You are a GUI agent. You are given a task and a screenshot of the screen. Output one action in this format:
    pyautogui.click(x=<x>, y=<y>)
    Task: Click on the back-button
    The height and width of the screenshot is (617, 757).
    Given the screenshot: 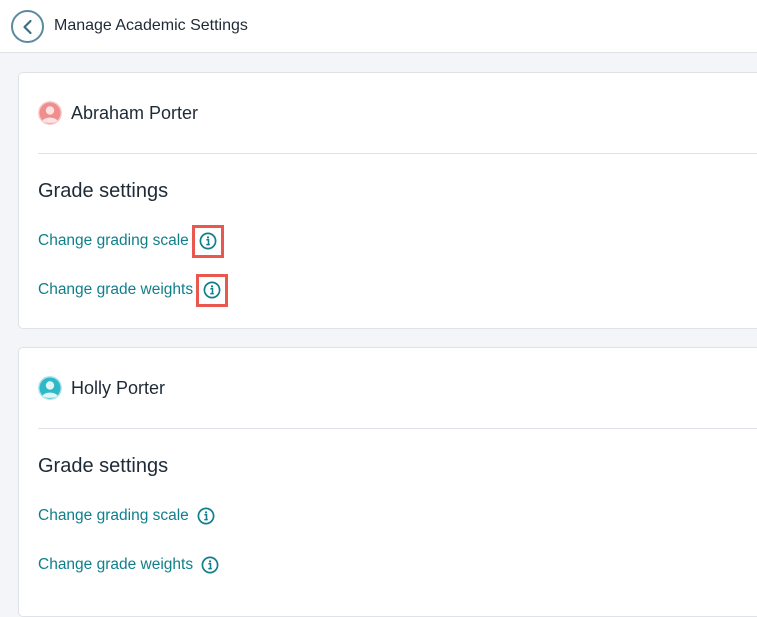 What is the action you would take?
    pyautogui.click(x=27, y=26)
    